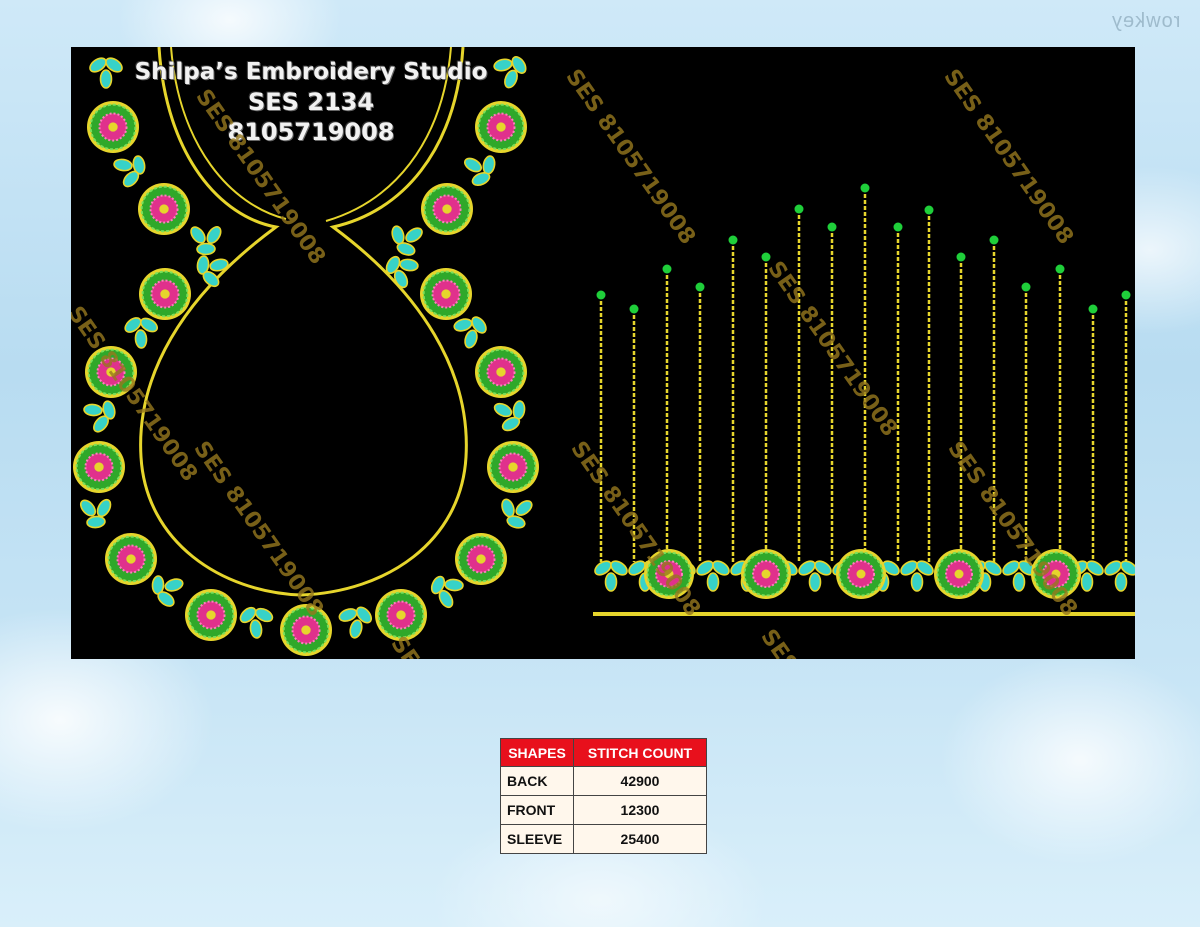 Image resolution: width=1200 pixels, height=927 pixels. I want to click on table-row: BACK 42900, so click(603, 781).